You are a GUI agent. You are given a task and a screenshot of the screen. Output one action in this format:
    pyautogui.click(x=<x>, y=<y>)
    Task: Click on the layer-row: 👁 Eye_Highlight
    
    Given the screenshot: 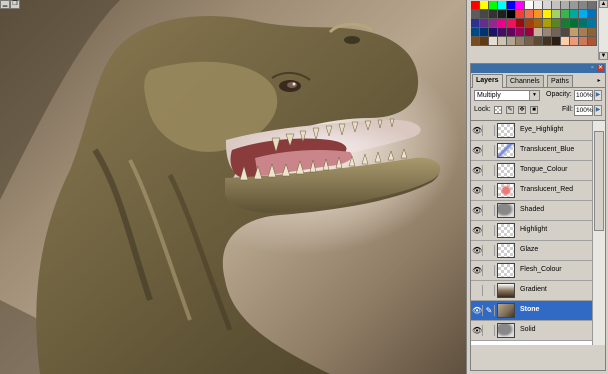 What is the action you would take?
    pyautogui.click(x=531, y=131)
    